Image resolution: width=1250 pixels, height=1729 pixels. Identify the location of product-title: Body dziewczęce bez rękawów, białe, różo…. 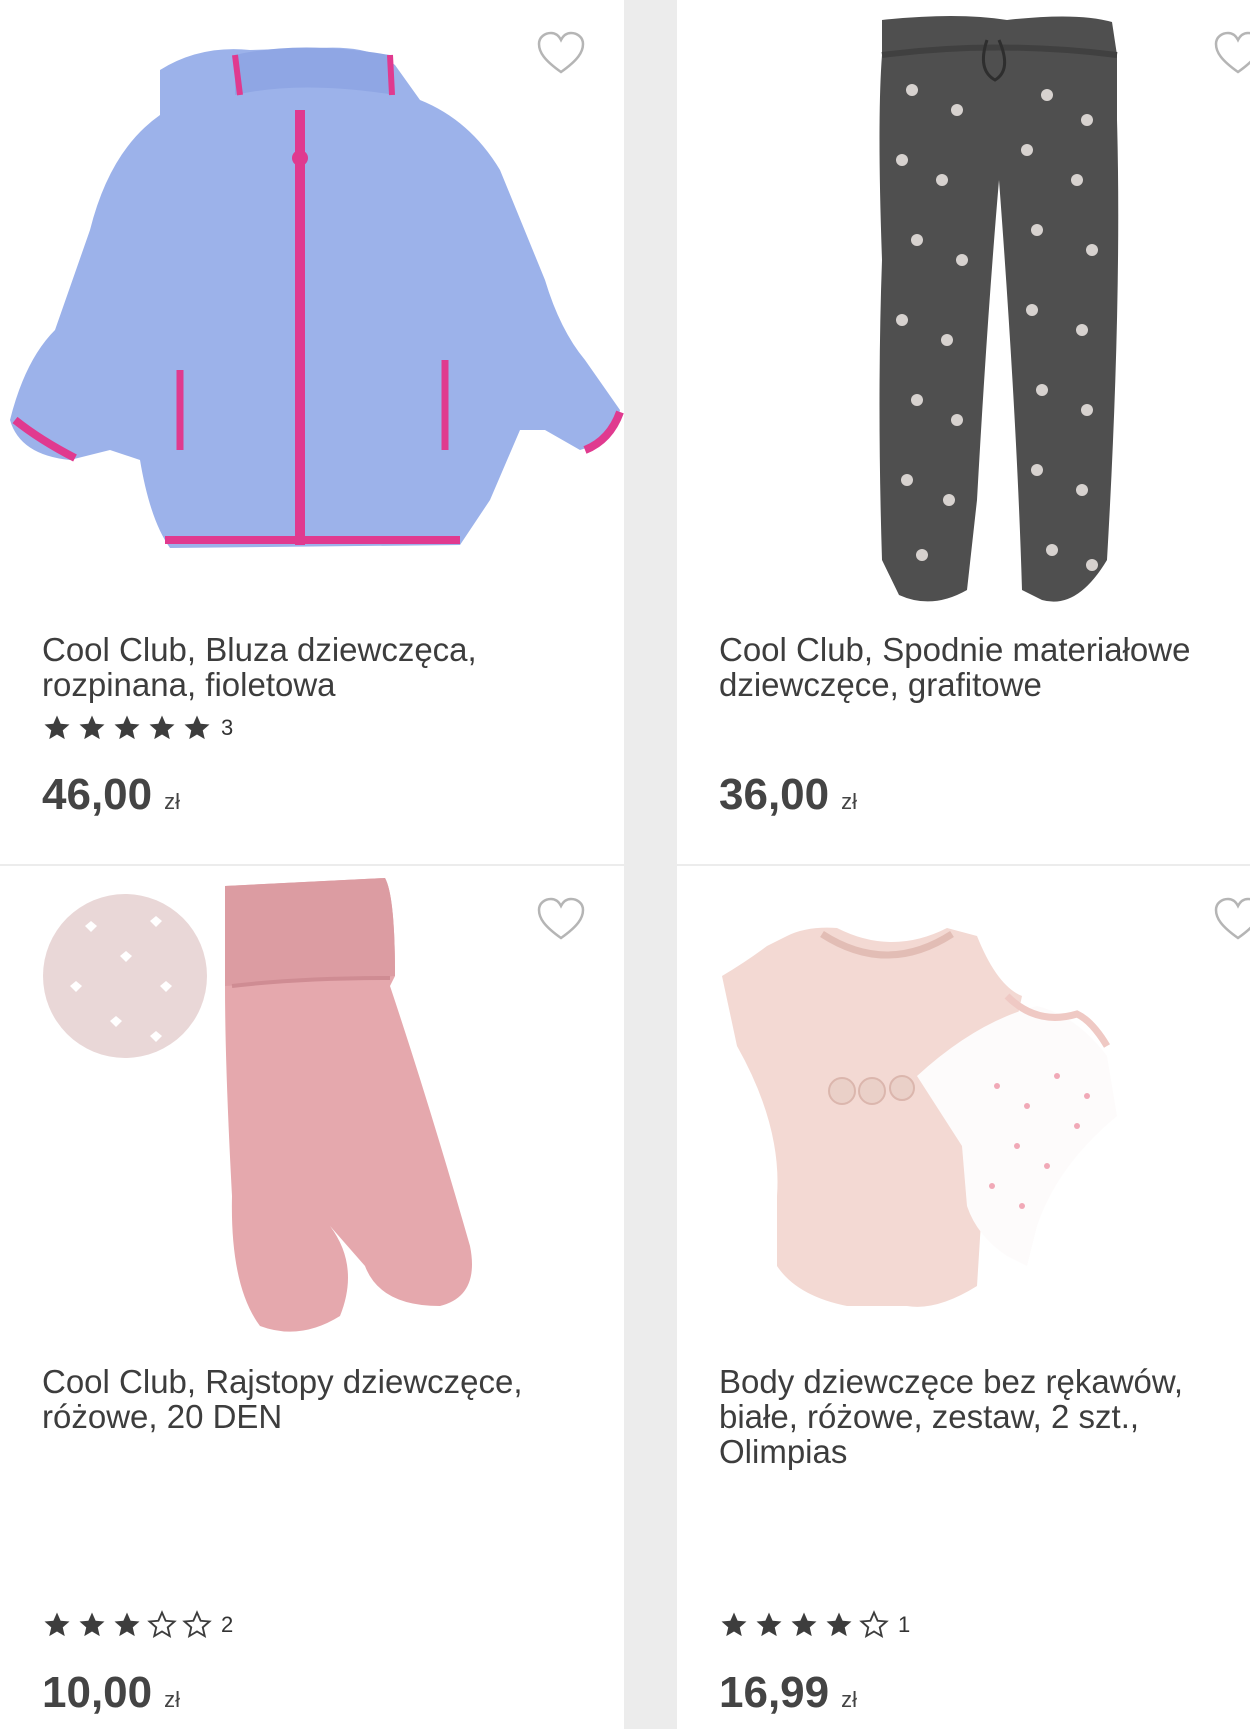
(984, 1416).